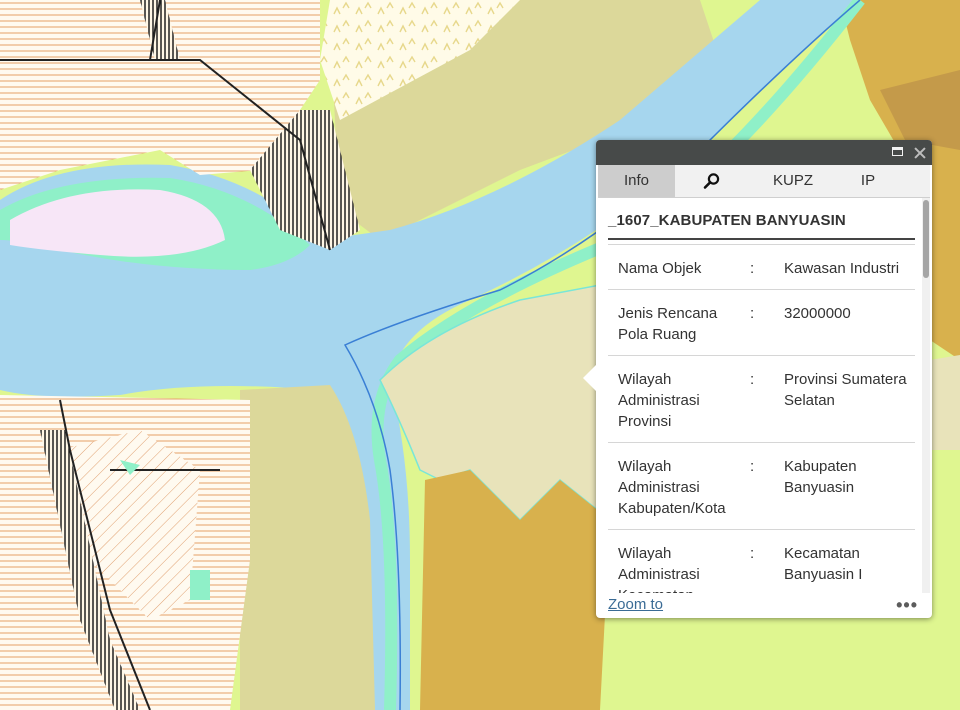 This screenshot has width=960, height=710. Describe the element at coordinates (817, 313) in the screenshot. I see `attribute-value: 32000000` at that location.